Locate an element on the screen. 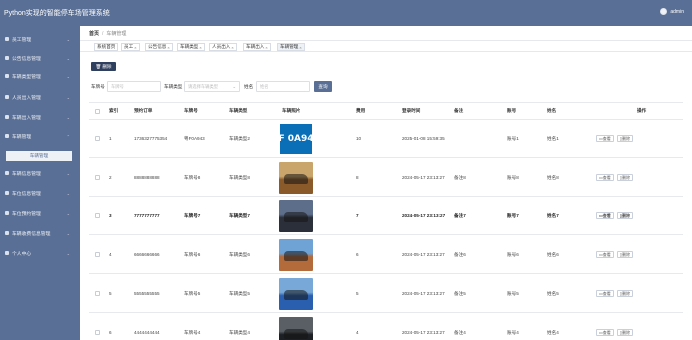 This screenshot has height=340, width=692. avatar is located at coordinates (664, 11).